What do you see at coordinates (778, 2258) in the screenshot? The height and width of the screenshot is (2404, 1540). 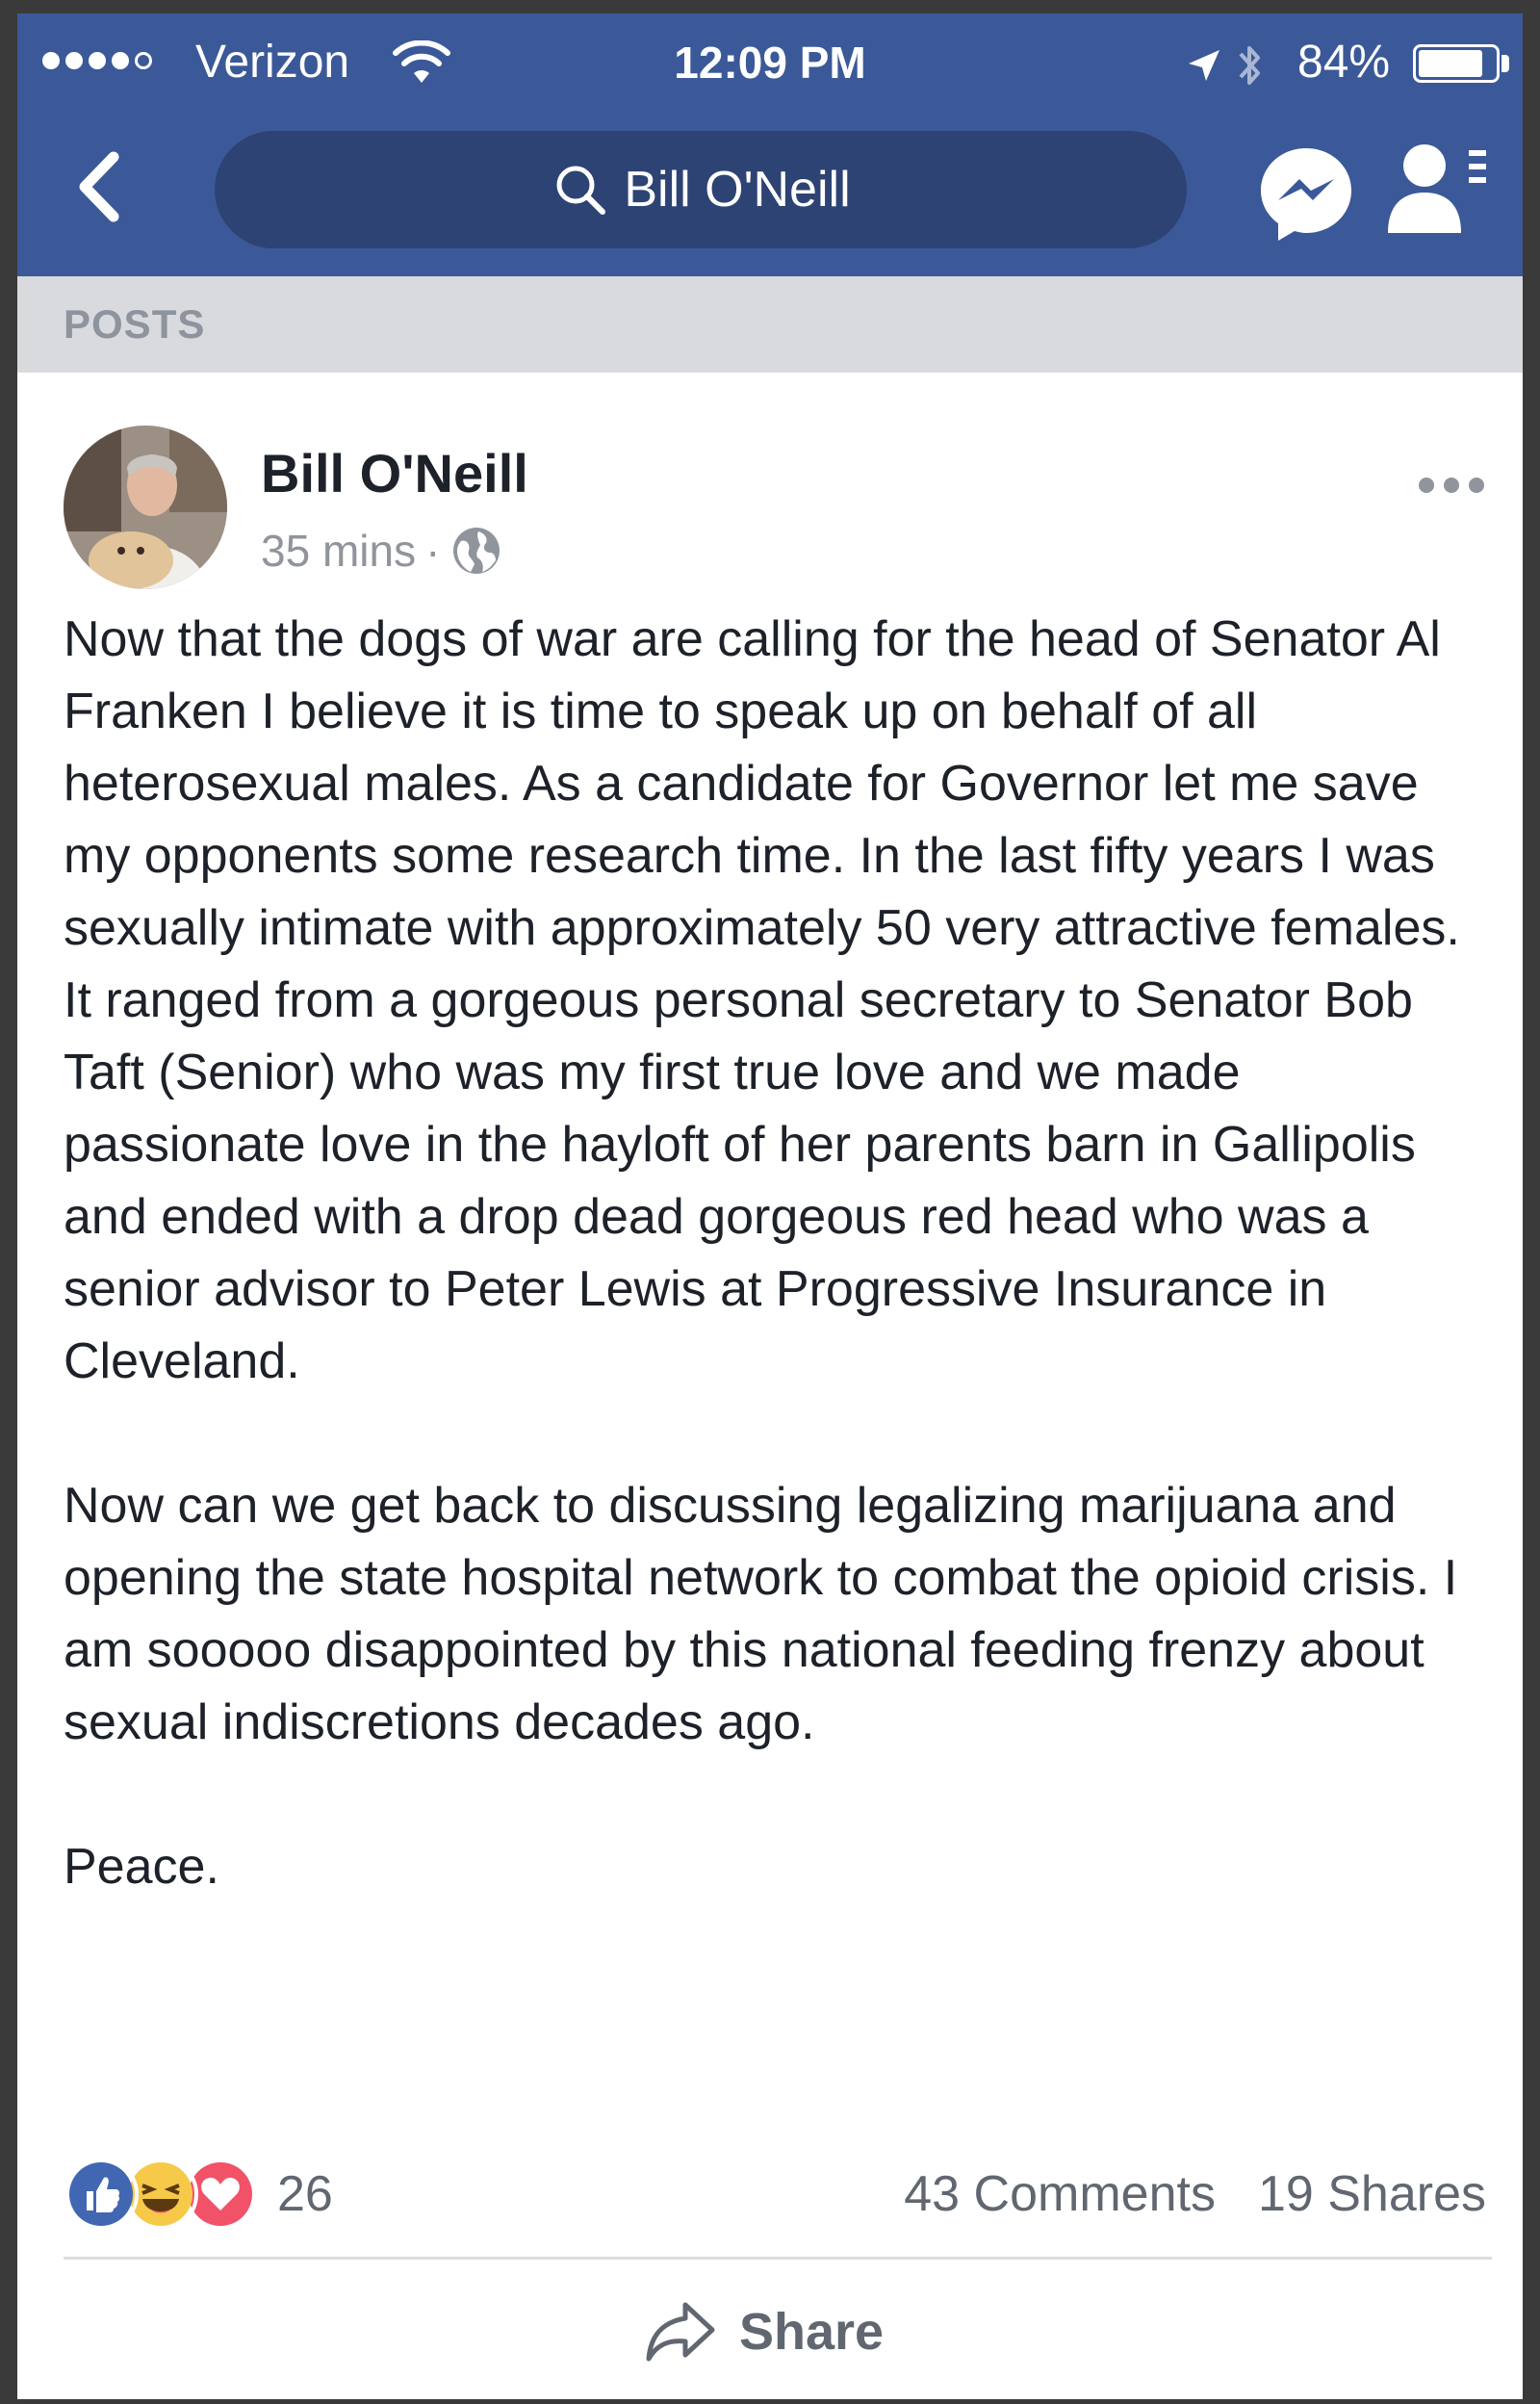 I see `divider` at bounding box center [778, 2258].